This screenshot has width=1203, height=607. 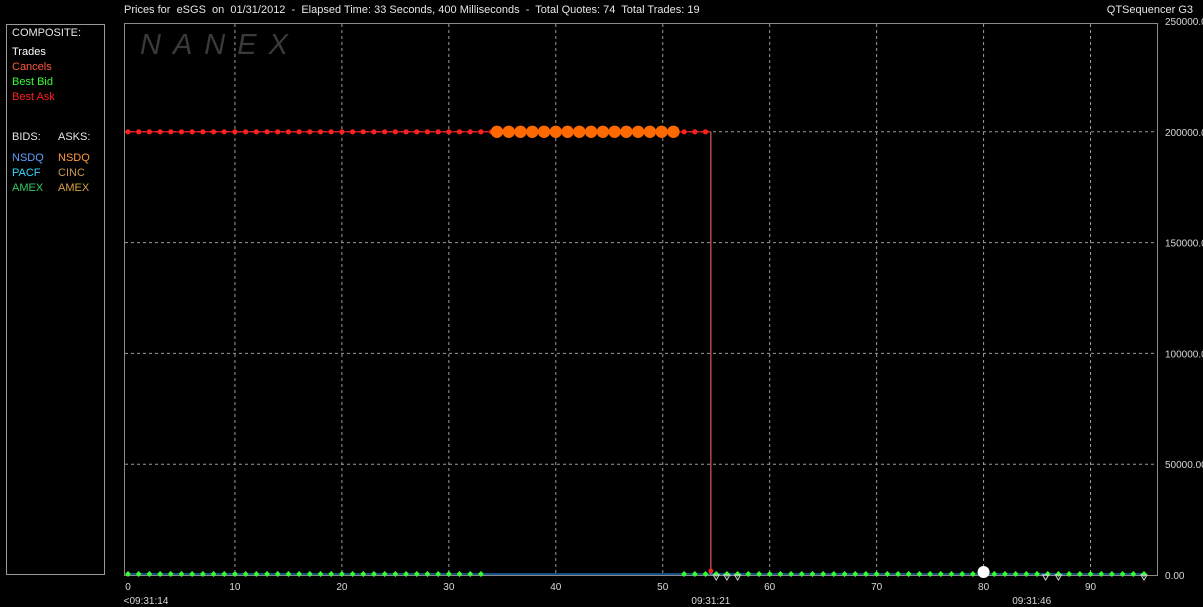 What do you see at coordinates (1184, 133) in the screenshot?
I see `y-tick-label: 200000.00` at bounding box center [1184, 133].